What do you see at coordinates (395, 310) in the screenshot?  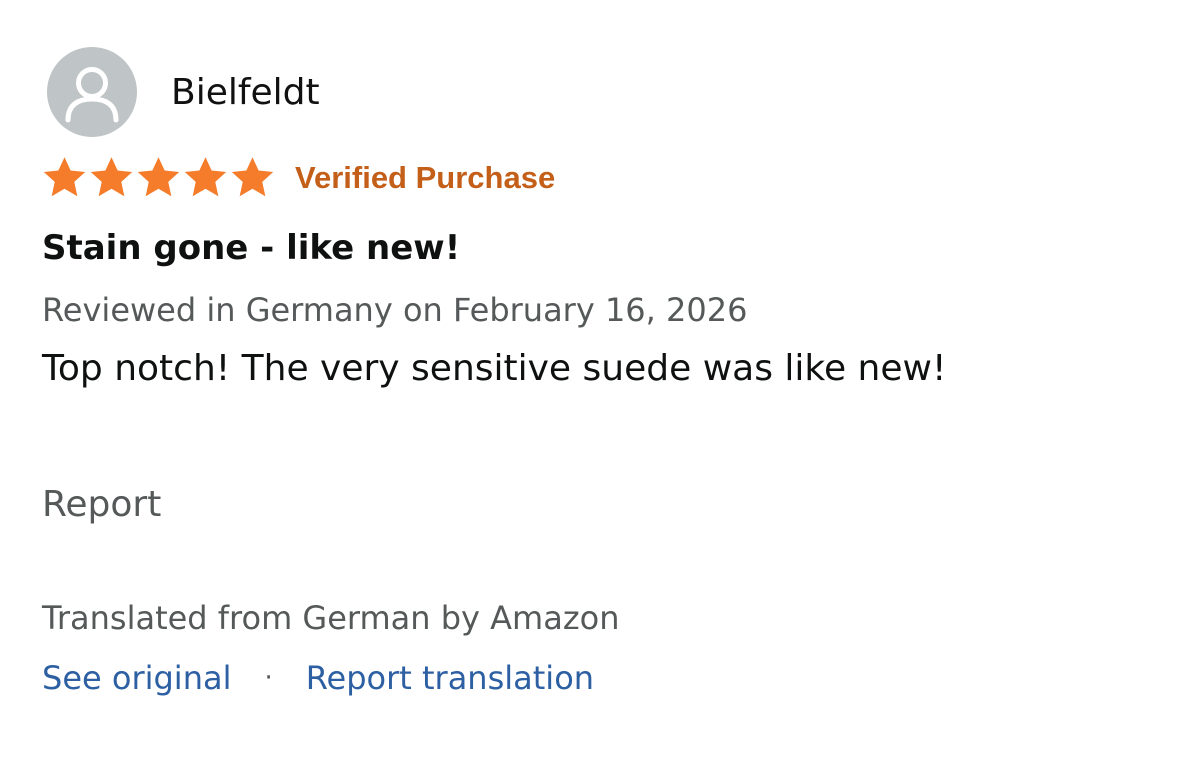 I see `review-date: Reviewed in Germany on February 16, 2026` at bounding box center [395, 310].